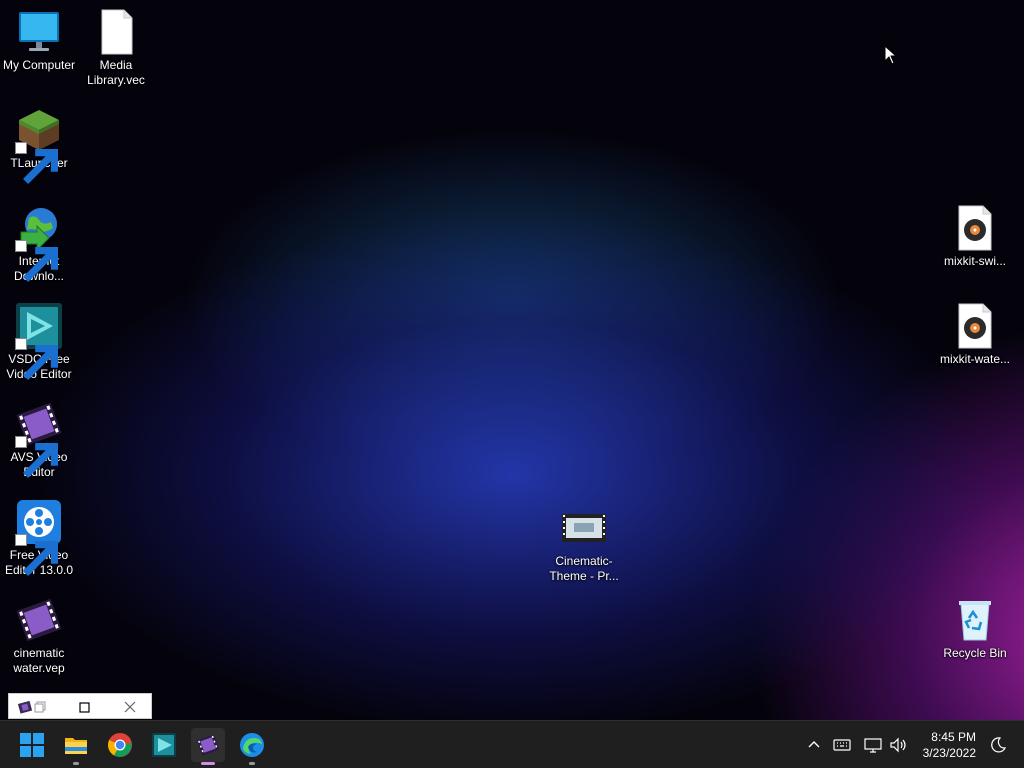 Image resolution: width=1024 pixels, height=768 pixels. I want to click on desktop-icon-vsdc: VSDC Free Video Editor, so click(39, 342).